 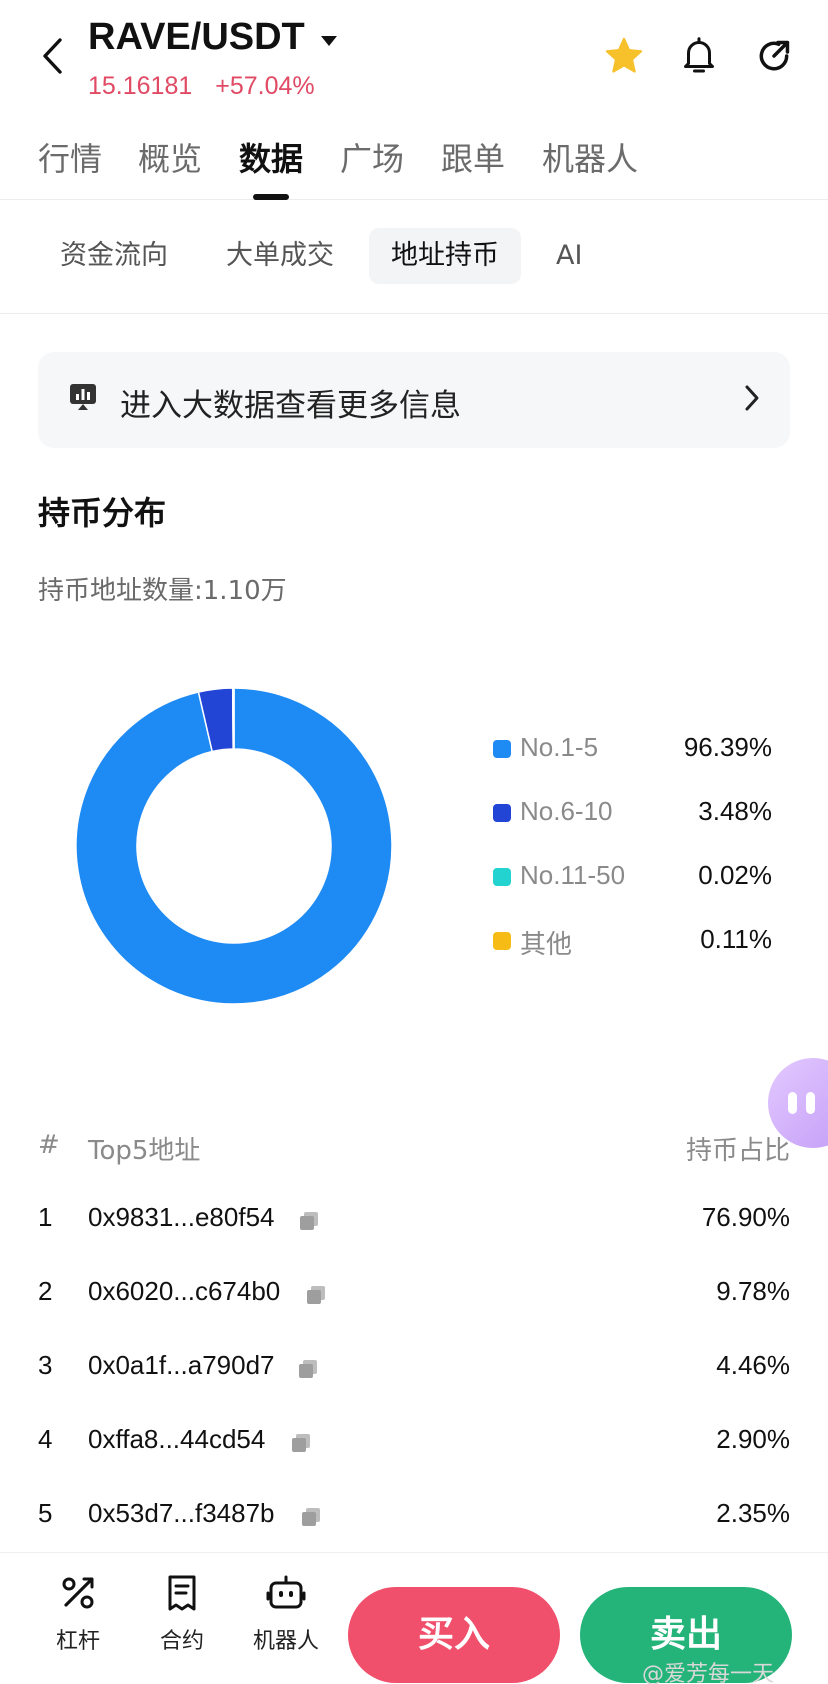 What do you see at coordinates (566, 811) in the screenshot?
I see `legend-label: No.6-10` at bounding box center [566, 811].